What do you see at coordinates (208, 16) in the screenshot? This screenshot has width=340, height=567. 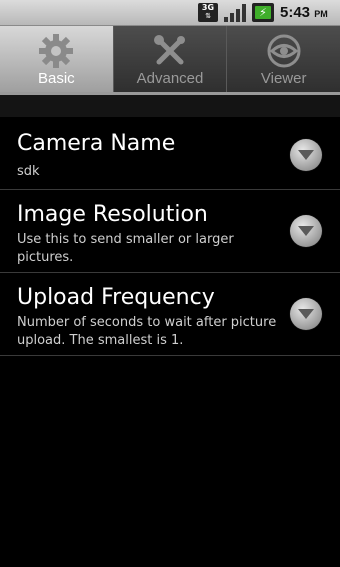 I see `data-arrows-icon: ⇅` at bounding box center [208, 16].